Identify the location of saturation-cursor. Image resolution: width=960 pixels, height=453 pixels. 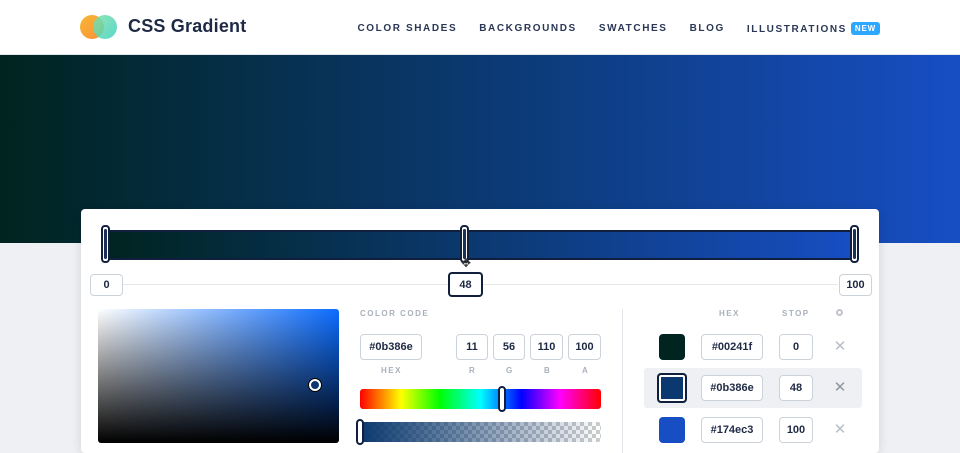
(315, 385).